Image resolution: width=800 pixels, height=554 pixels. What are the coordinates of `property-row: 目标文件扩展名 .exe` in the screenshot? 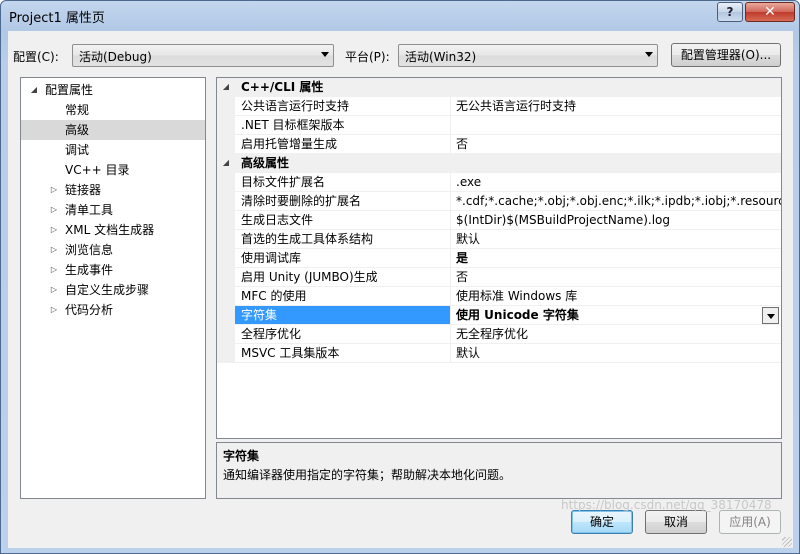 It's located at (499, 182).